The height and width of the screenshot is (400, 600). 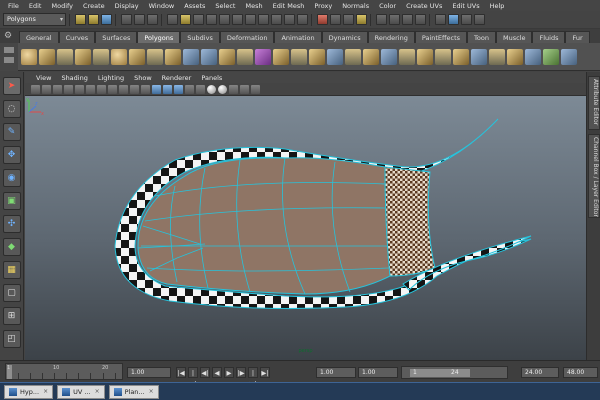 What do you see at coordinates (289, 6) in the screenshot?
I see `menu-edit-mesh: Edit Mesh` at bounding box center [289, 6].